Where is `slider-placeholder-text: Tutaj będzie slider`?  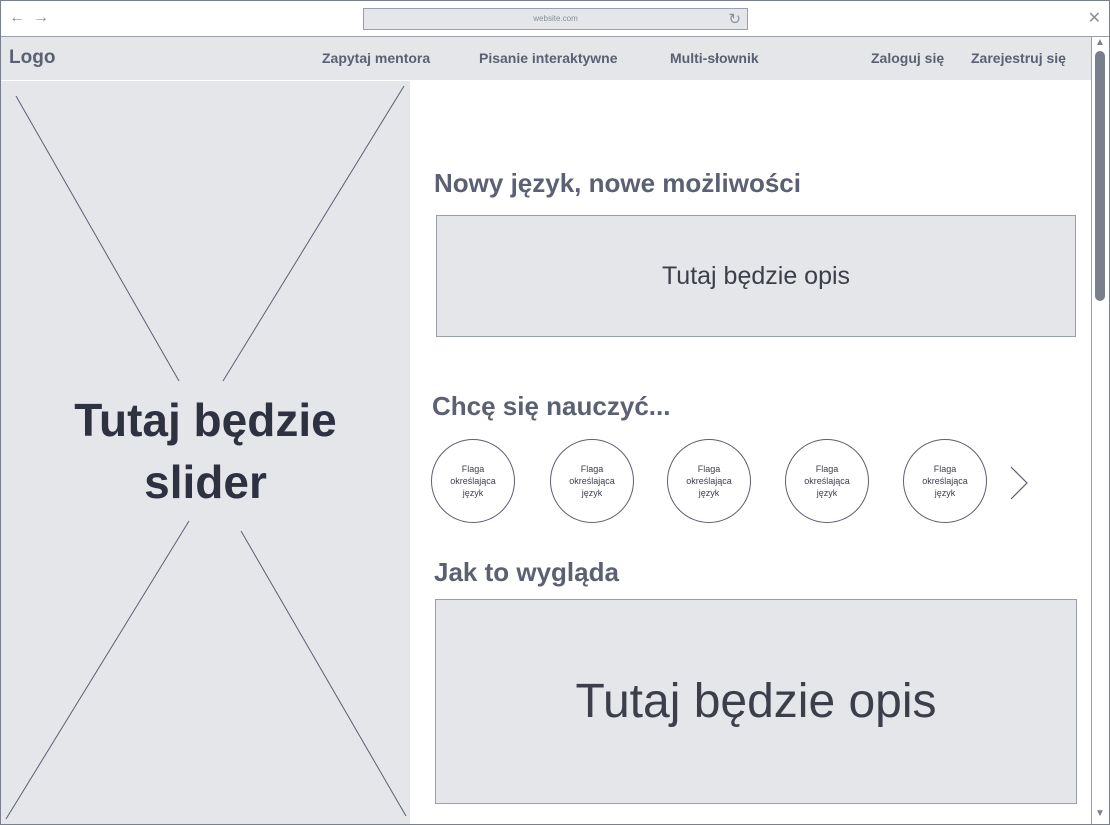 slider-placeholder-text: Tutaj będzie slider is located at coordinates (205, 451).